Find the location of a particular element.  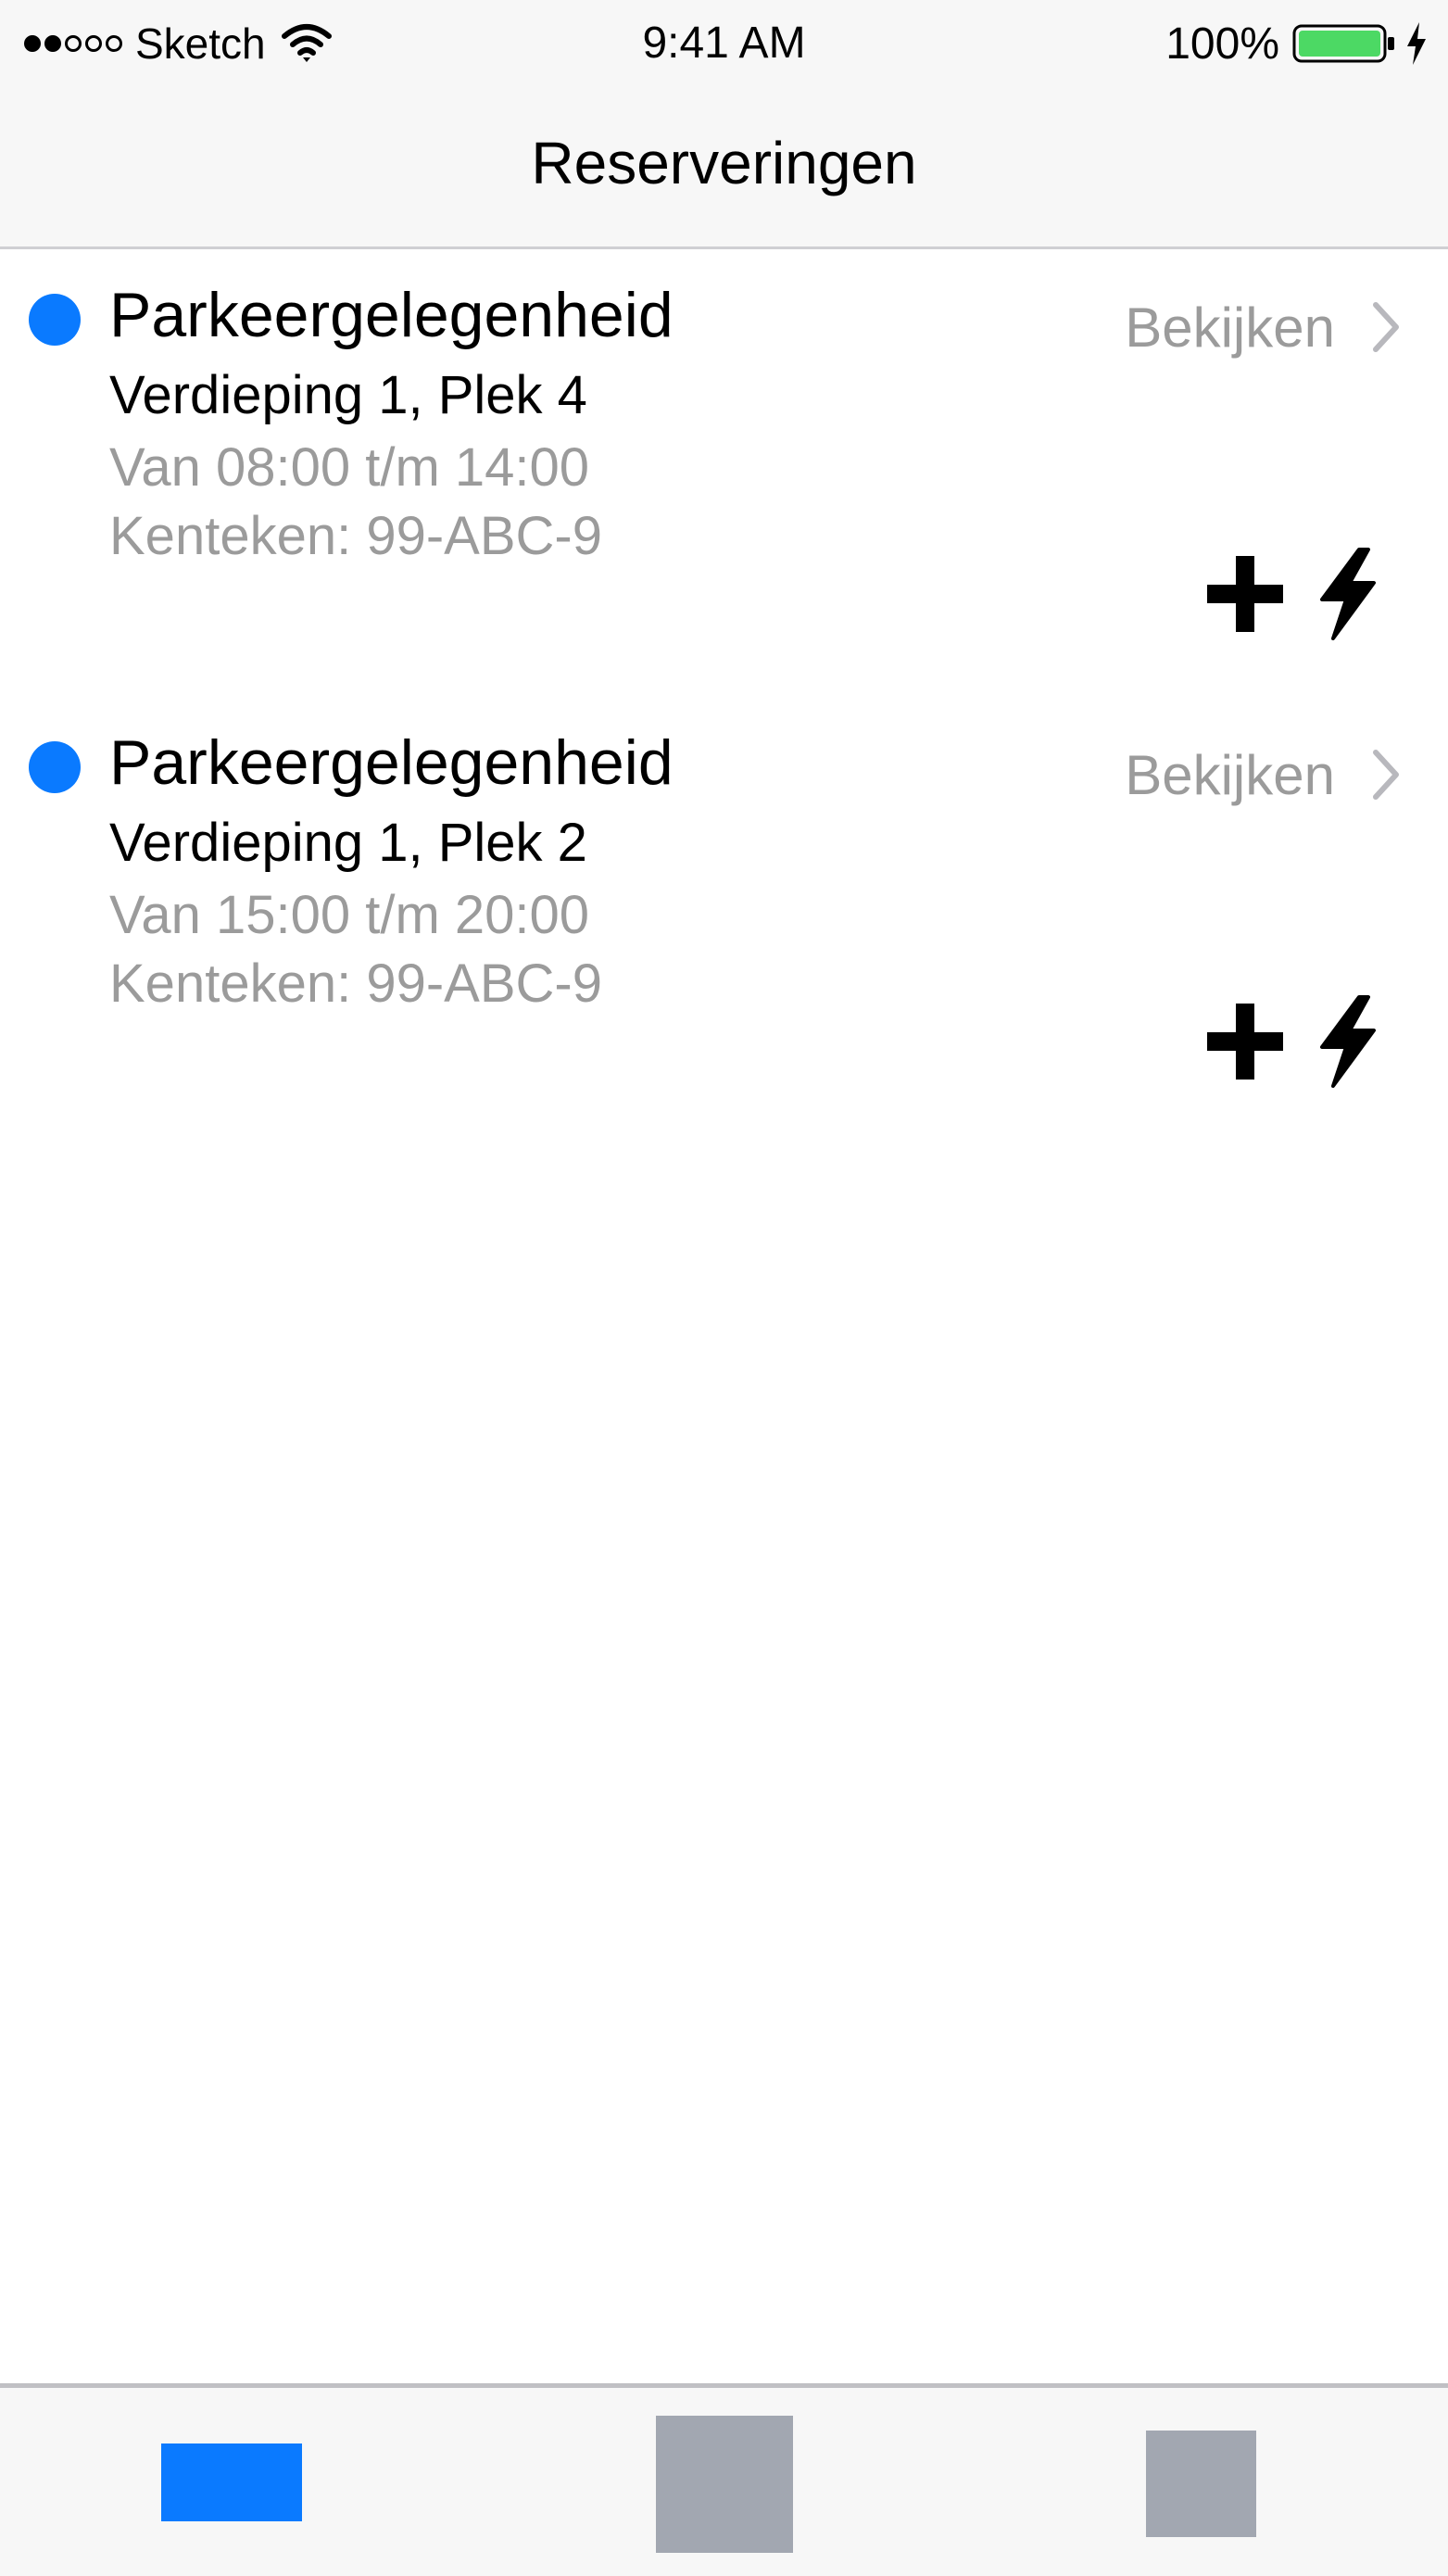

battery-percentage: 100% is located at coordinates (1222, 44).